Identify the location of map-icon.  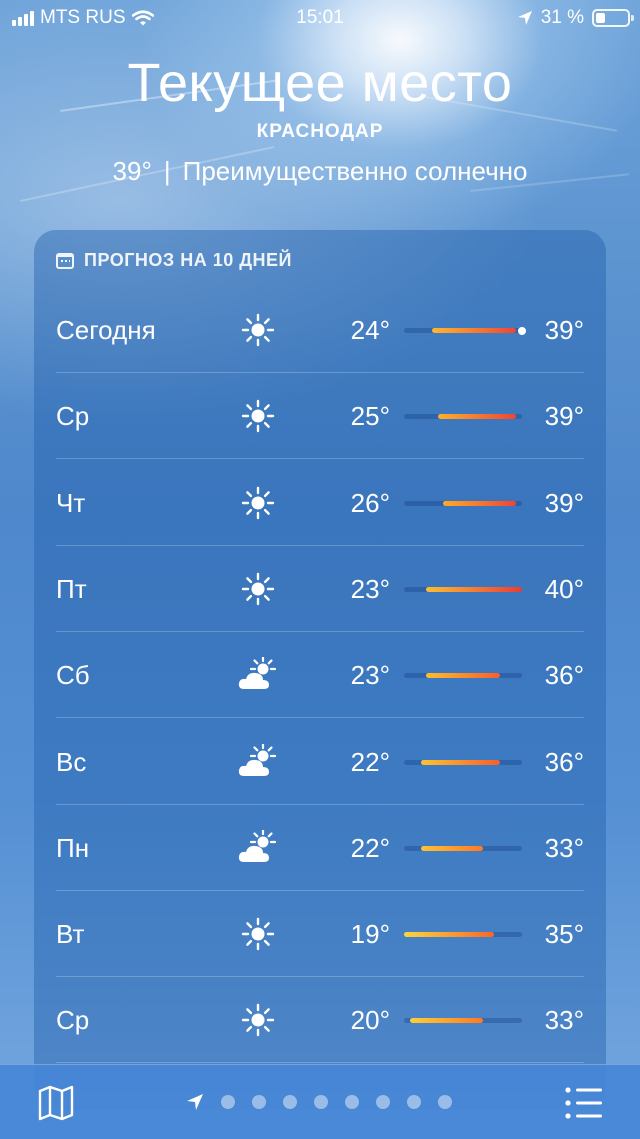
(56, 1103).